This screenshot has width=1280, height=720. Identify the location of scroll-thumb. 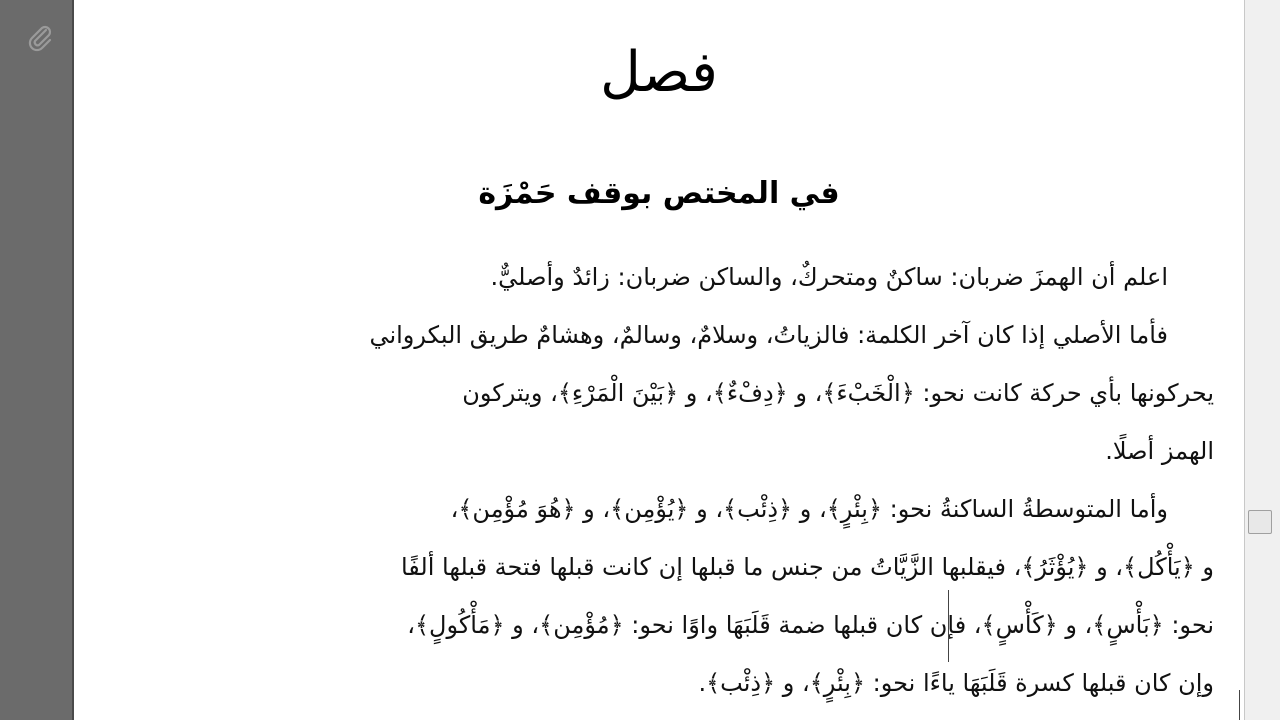
(1260, 522).